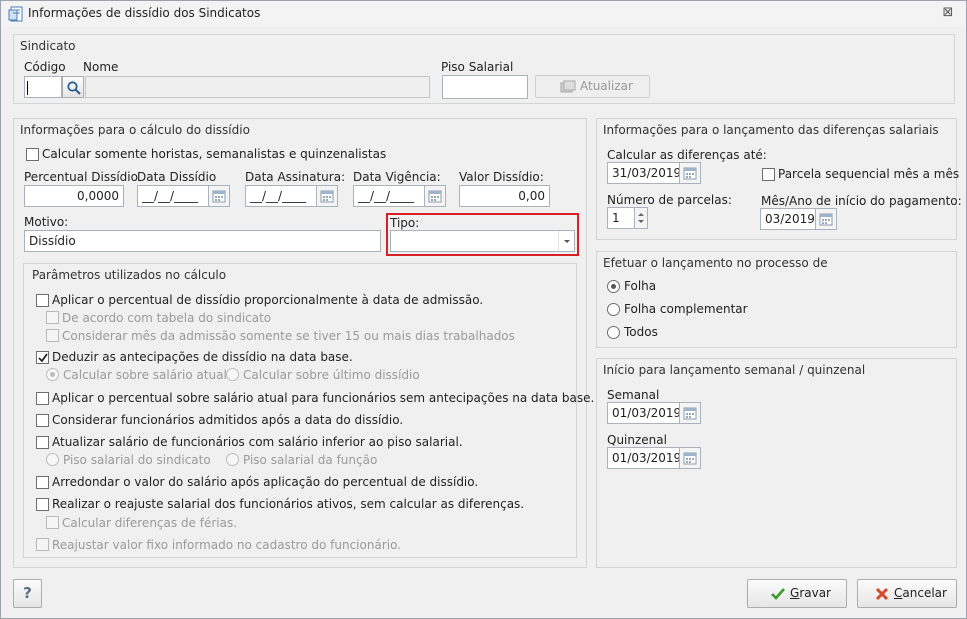  I want to click on help-icon: ?, so click(27, 593).